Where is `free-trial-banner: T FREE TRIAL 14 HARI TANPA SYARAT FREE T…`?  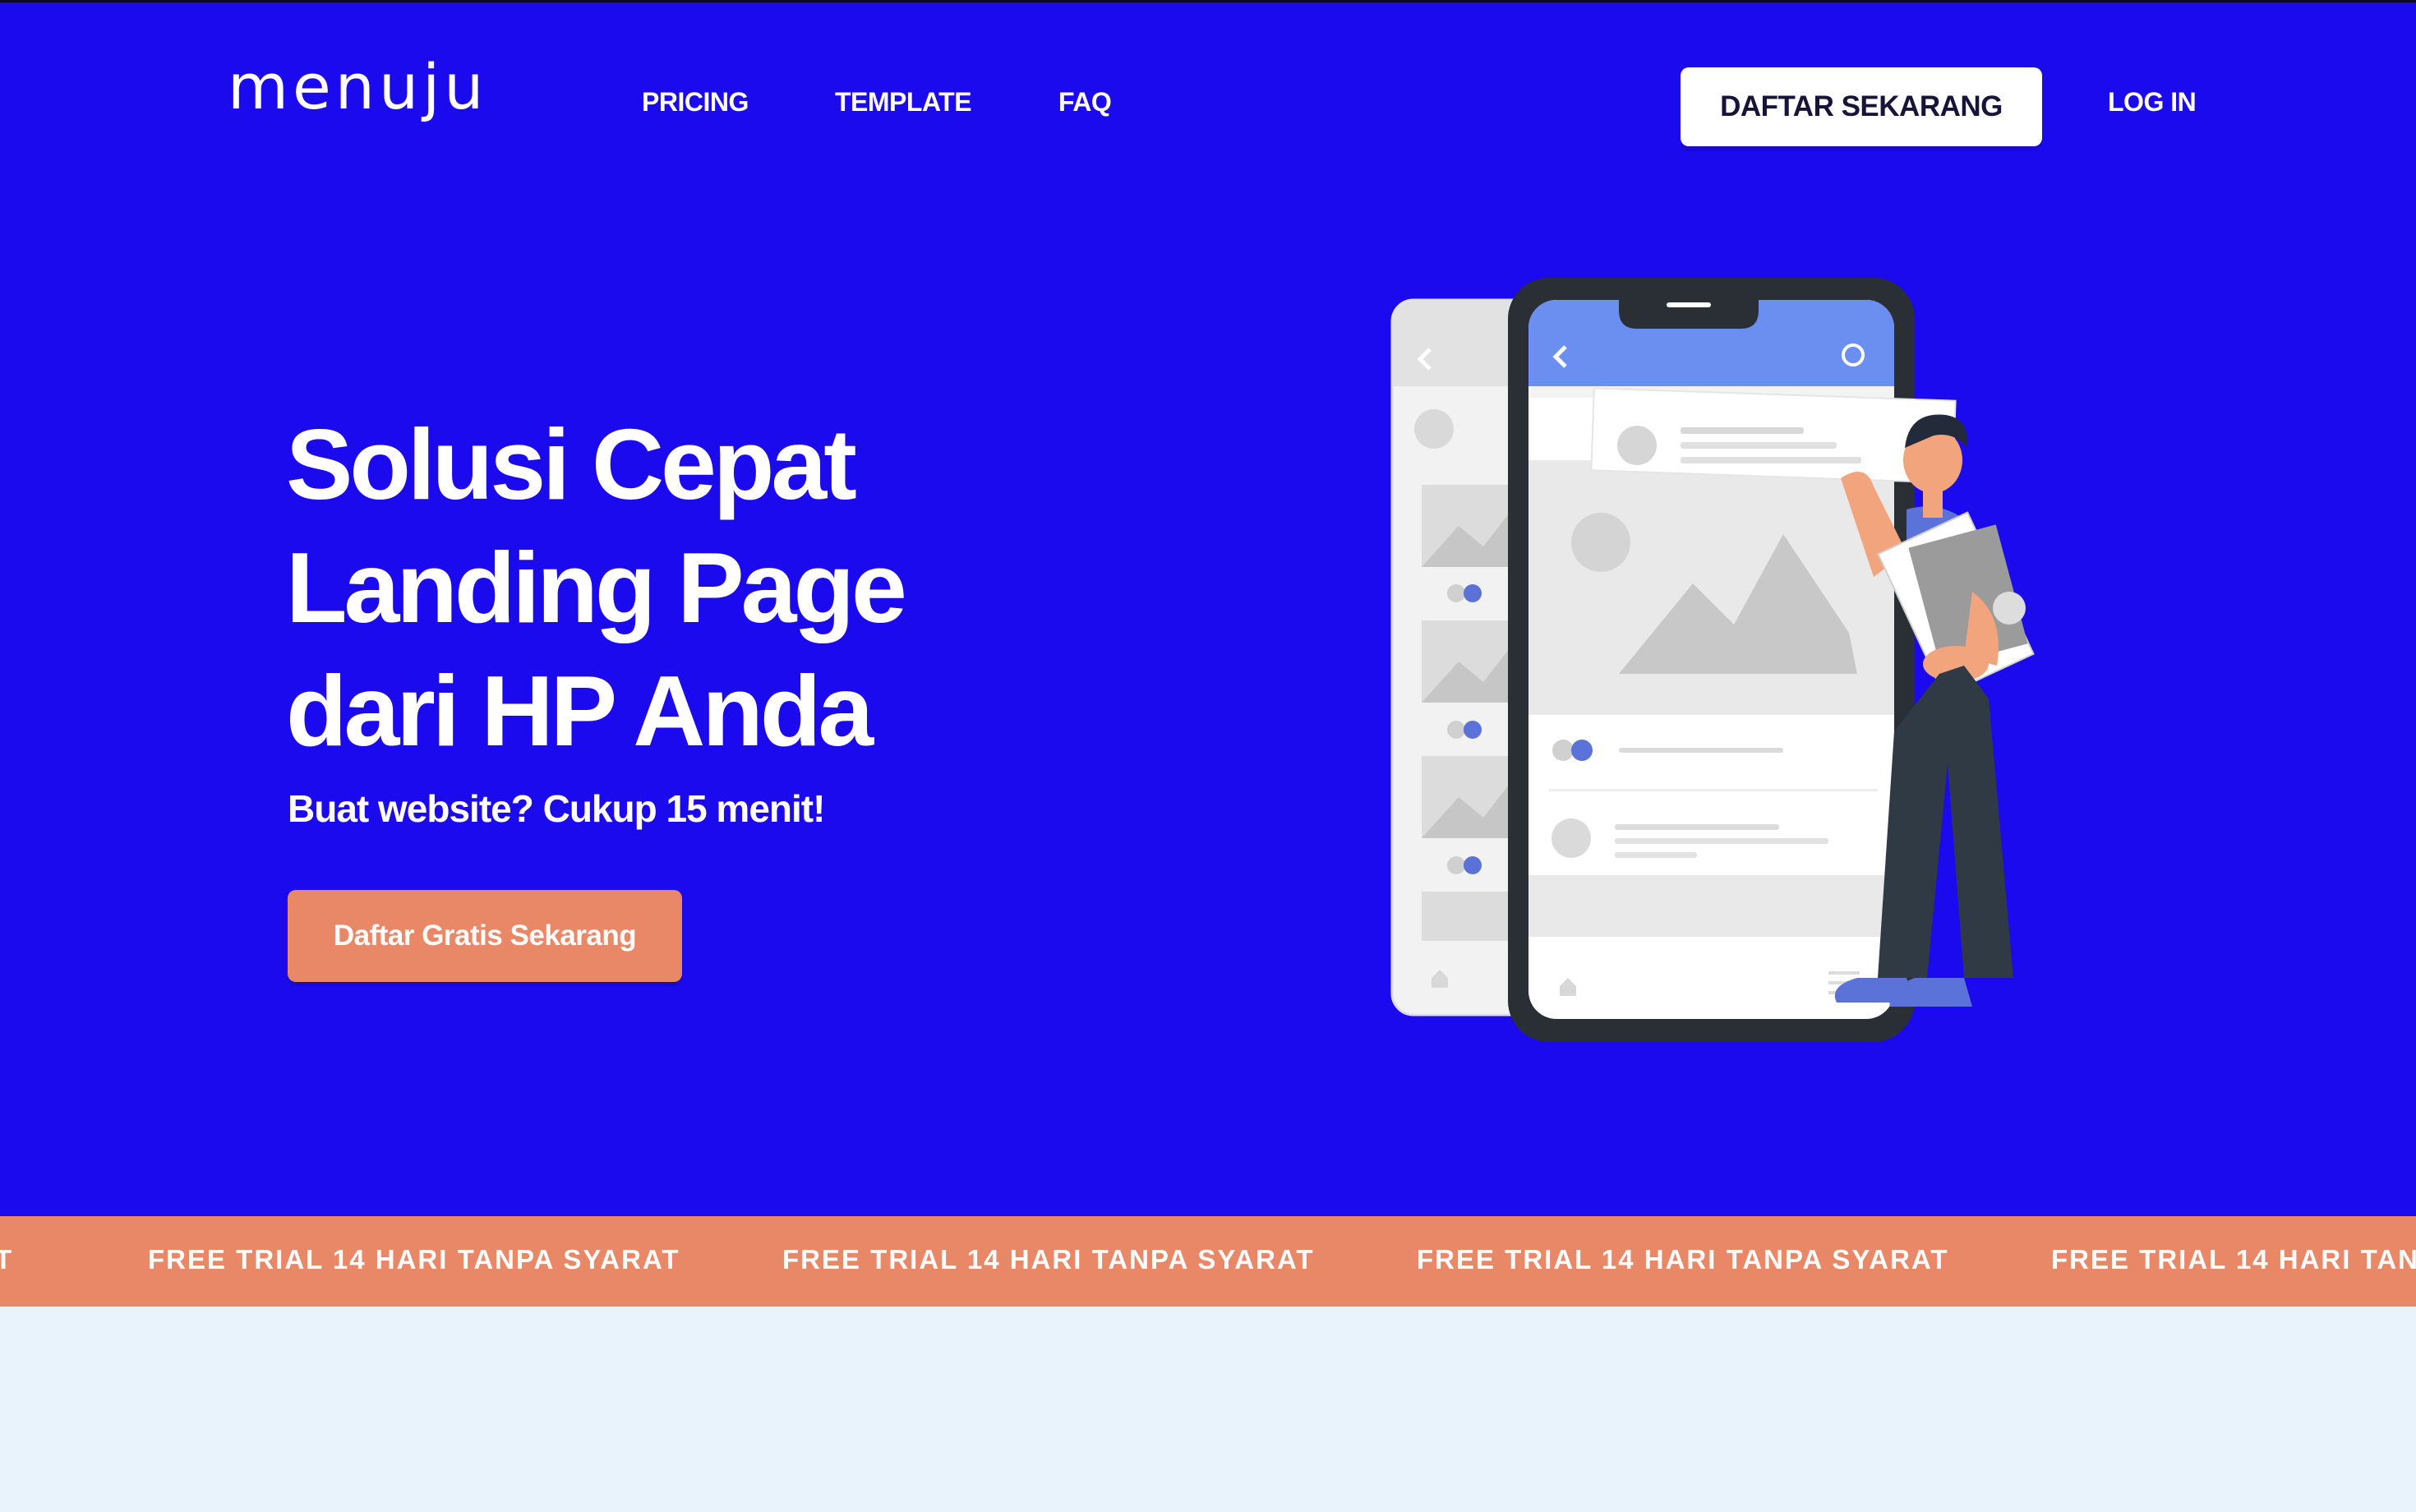
free-trial-banner: T FREE TRIAL 14 HARI TANPA SYARAT FREE T… is located at coordinates (1208, 1261).